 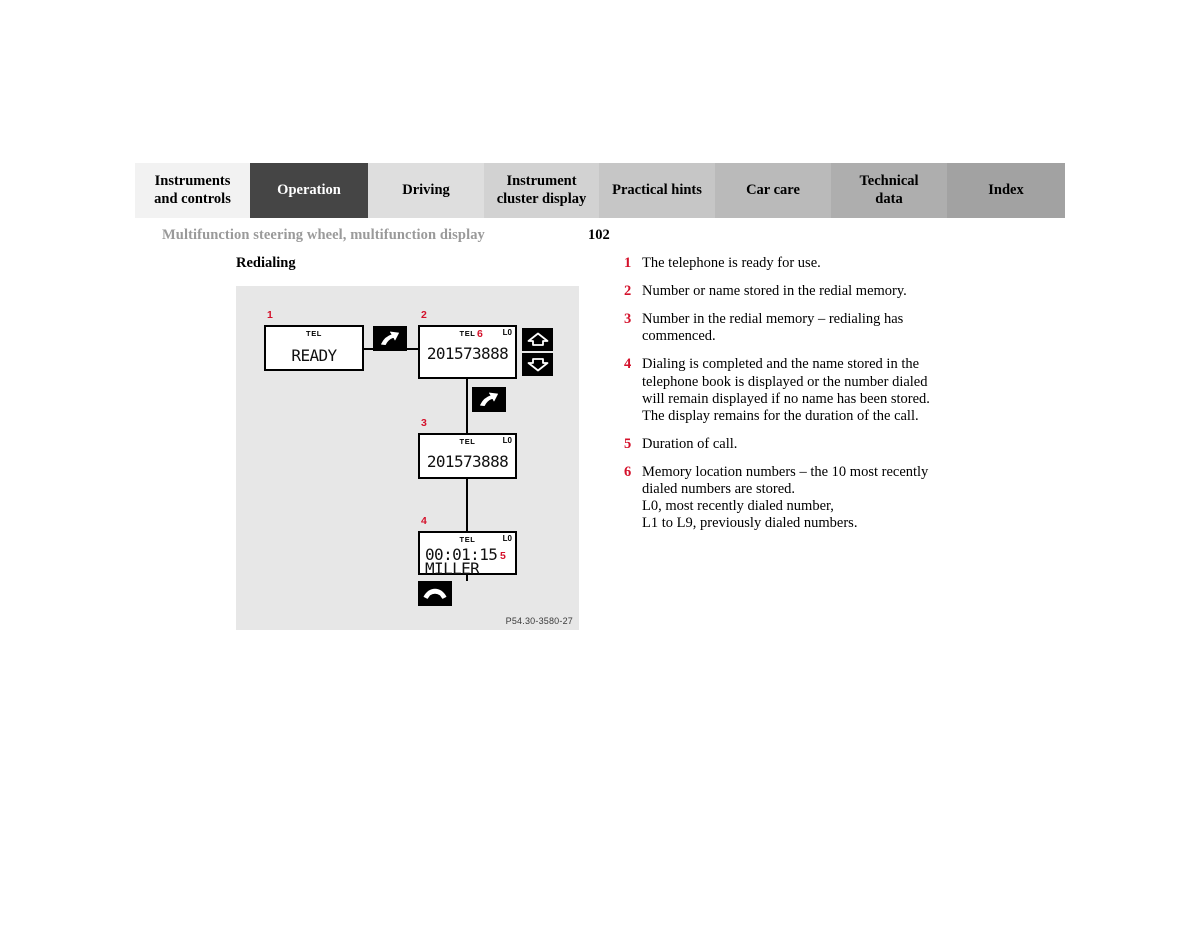 What do you see at coordinates (314, 355) in the screenshot?
I see `display-1-value: READY` at bounding box center [314, 355].